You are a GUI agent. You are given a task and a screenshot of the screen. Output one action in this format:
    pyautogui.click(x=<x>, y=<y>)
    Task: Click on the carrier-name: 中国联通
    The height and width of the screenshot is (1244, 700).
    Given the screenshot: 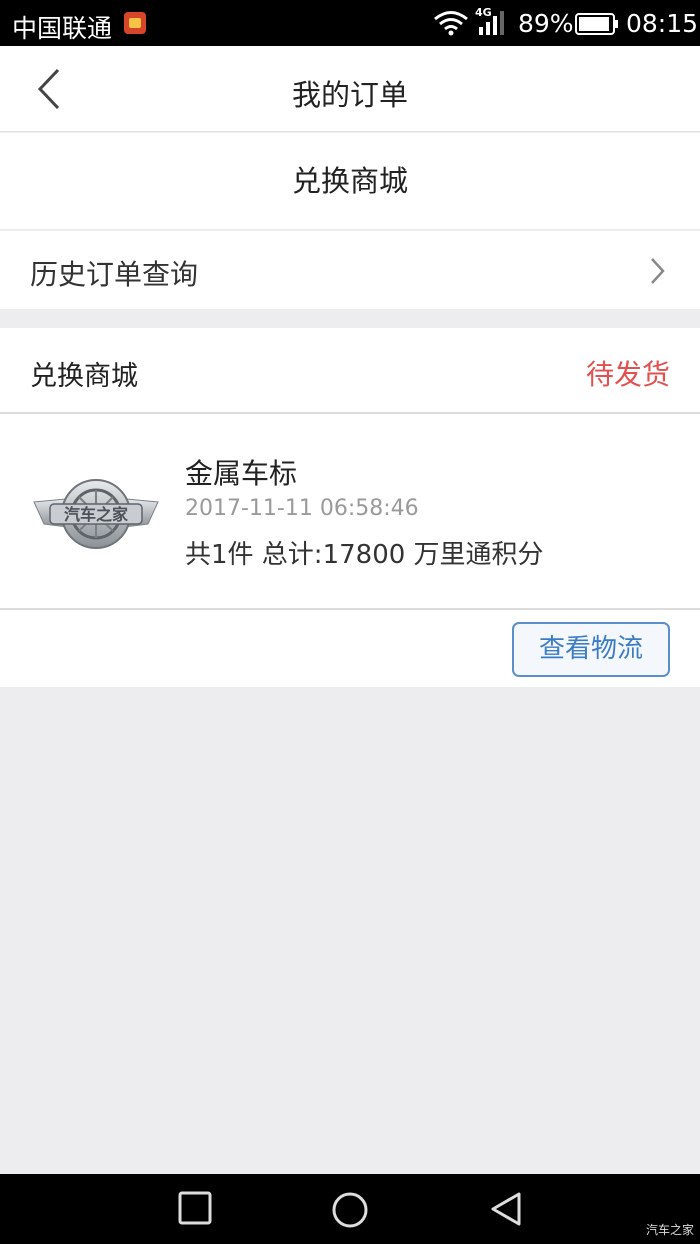 What is the action you would take?
    pyautogui.click(x=62, y=28)
    